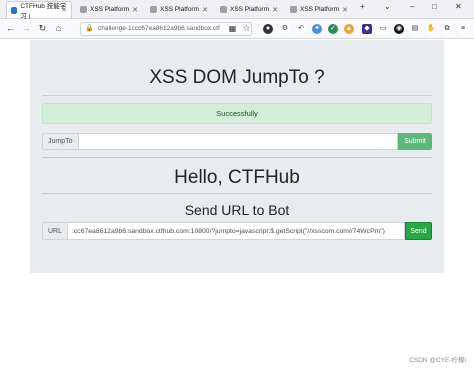 The height and width of the screenshot is (368, 474). What do you see at coordinates (10, 28) in the screenshot?
I see `back-icon: ←` at bounding box center [10, 28].